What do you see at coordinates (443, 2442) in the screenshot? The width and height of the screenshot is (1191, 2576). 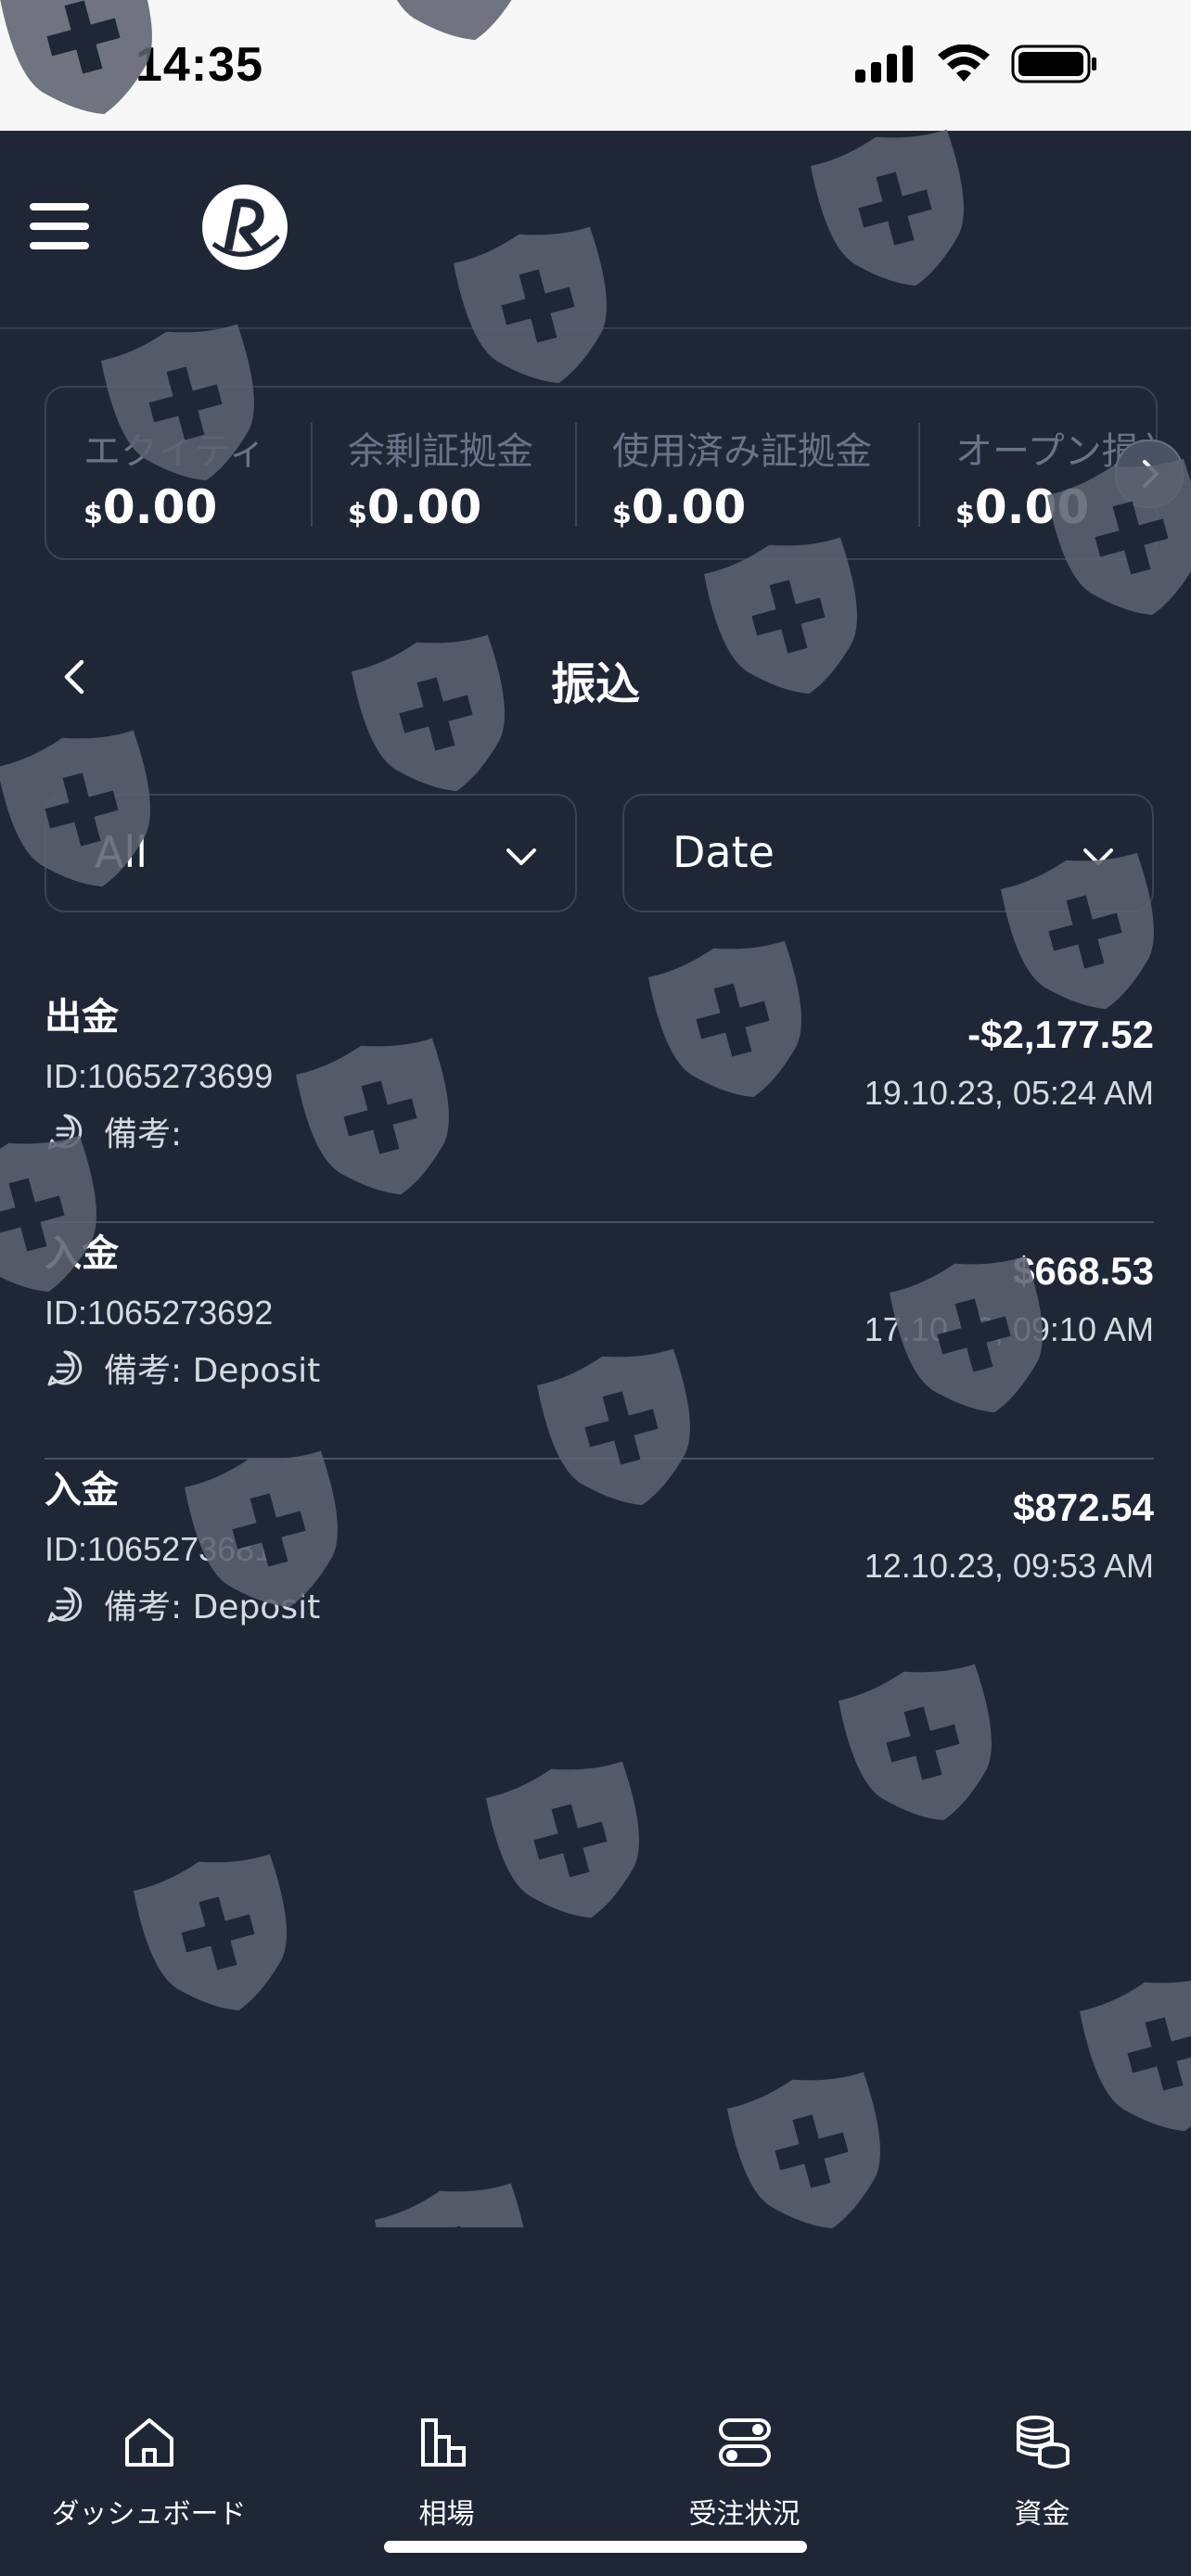 I see `bar-chart-icon` at bounding box center [443, 2442].